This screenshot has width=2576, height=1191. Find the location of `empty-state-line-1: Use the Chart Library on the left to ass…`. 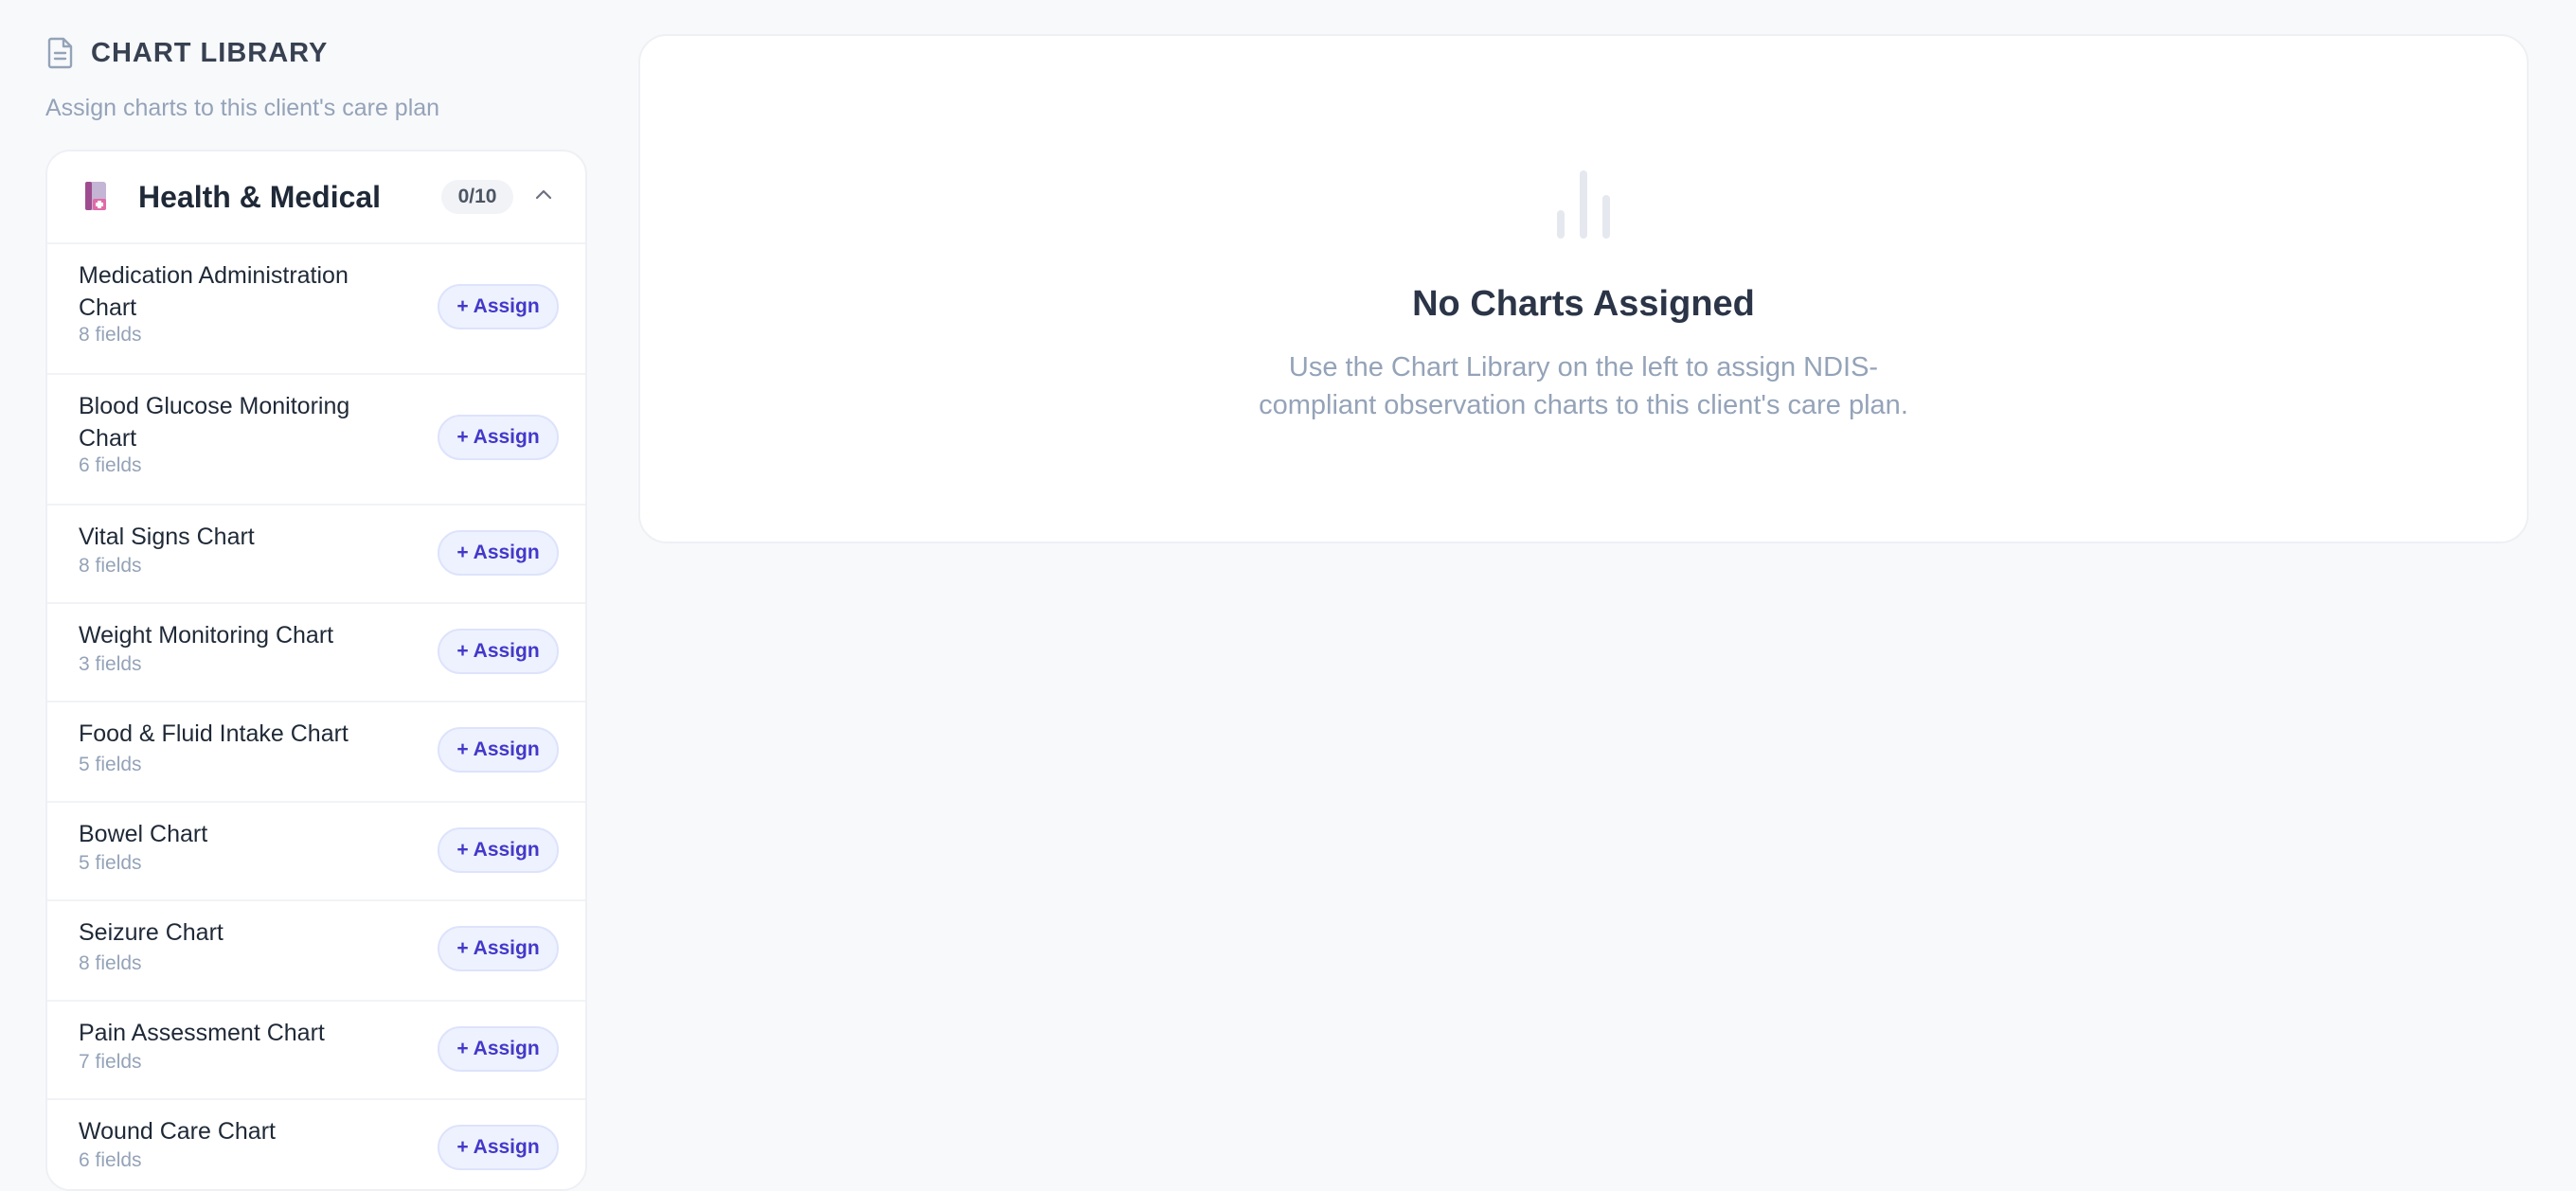

empty-state-line-1: Use the Chart Library on the left to ass… is located at coordinates (1583, 367).